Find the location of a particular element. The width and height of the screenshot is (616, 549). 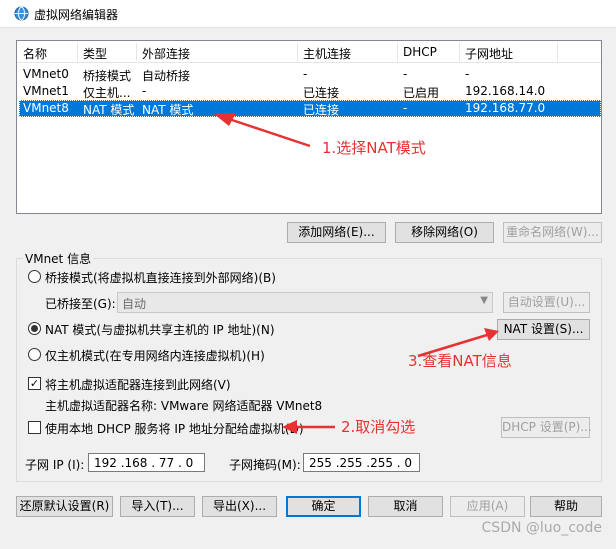

annotation-view-nat-info: 3.查看NAT信息 is located at coordinates (460, 361).